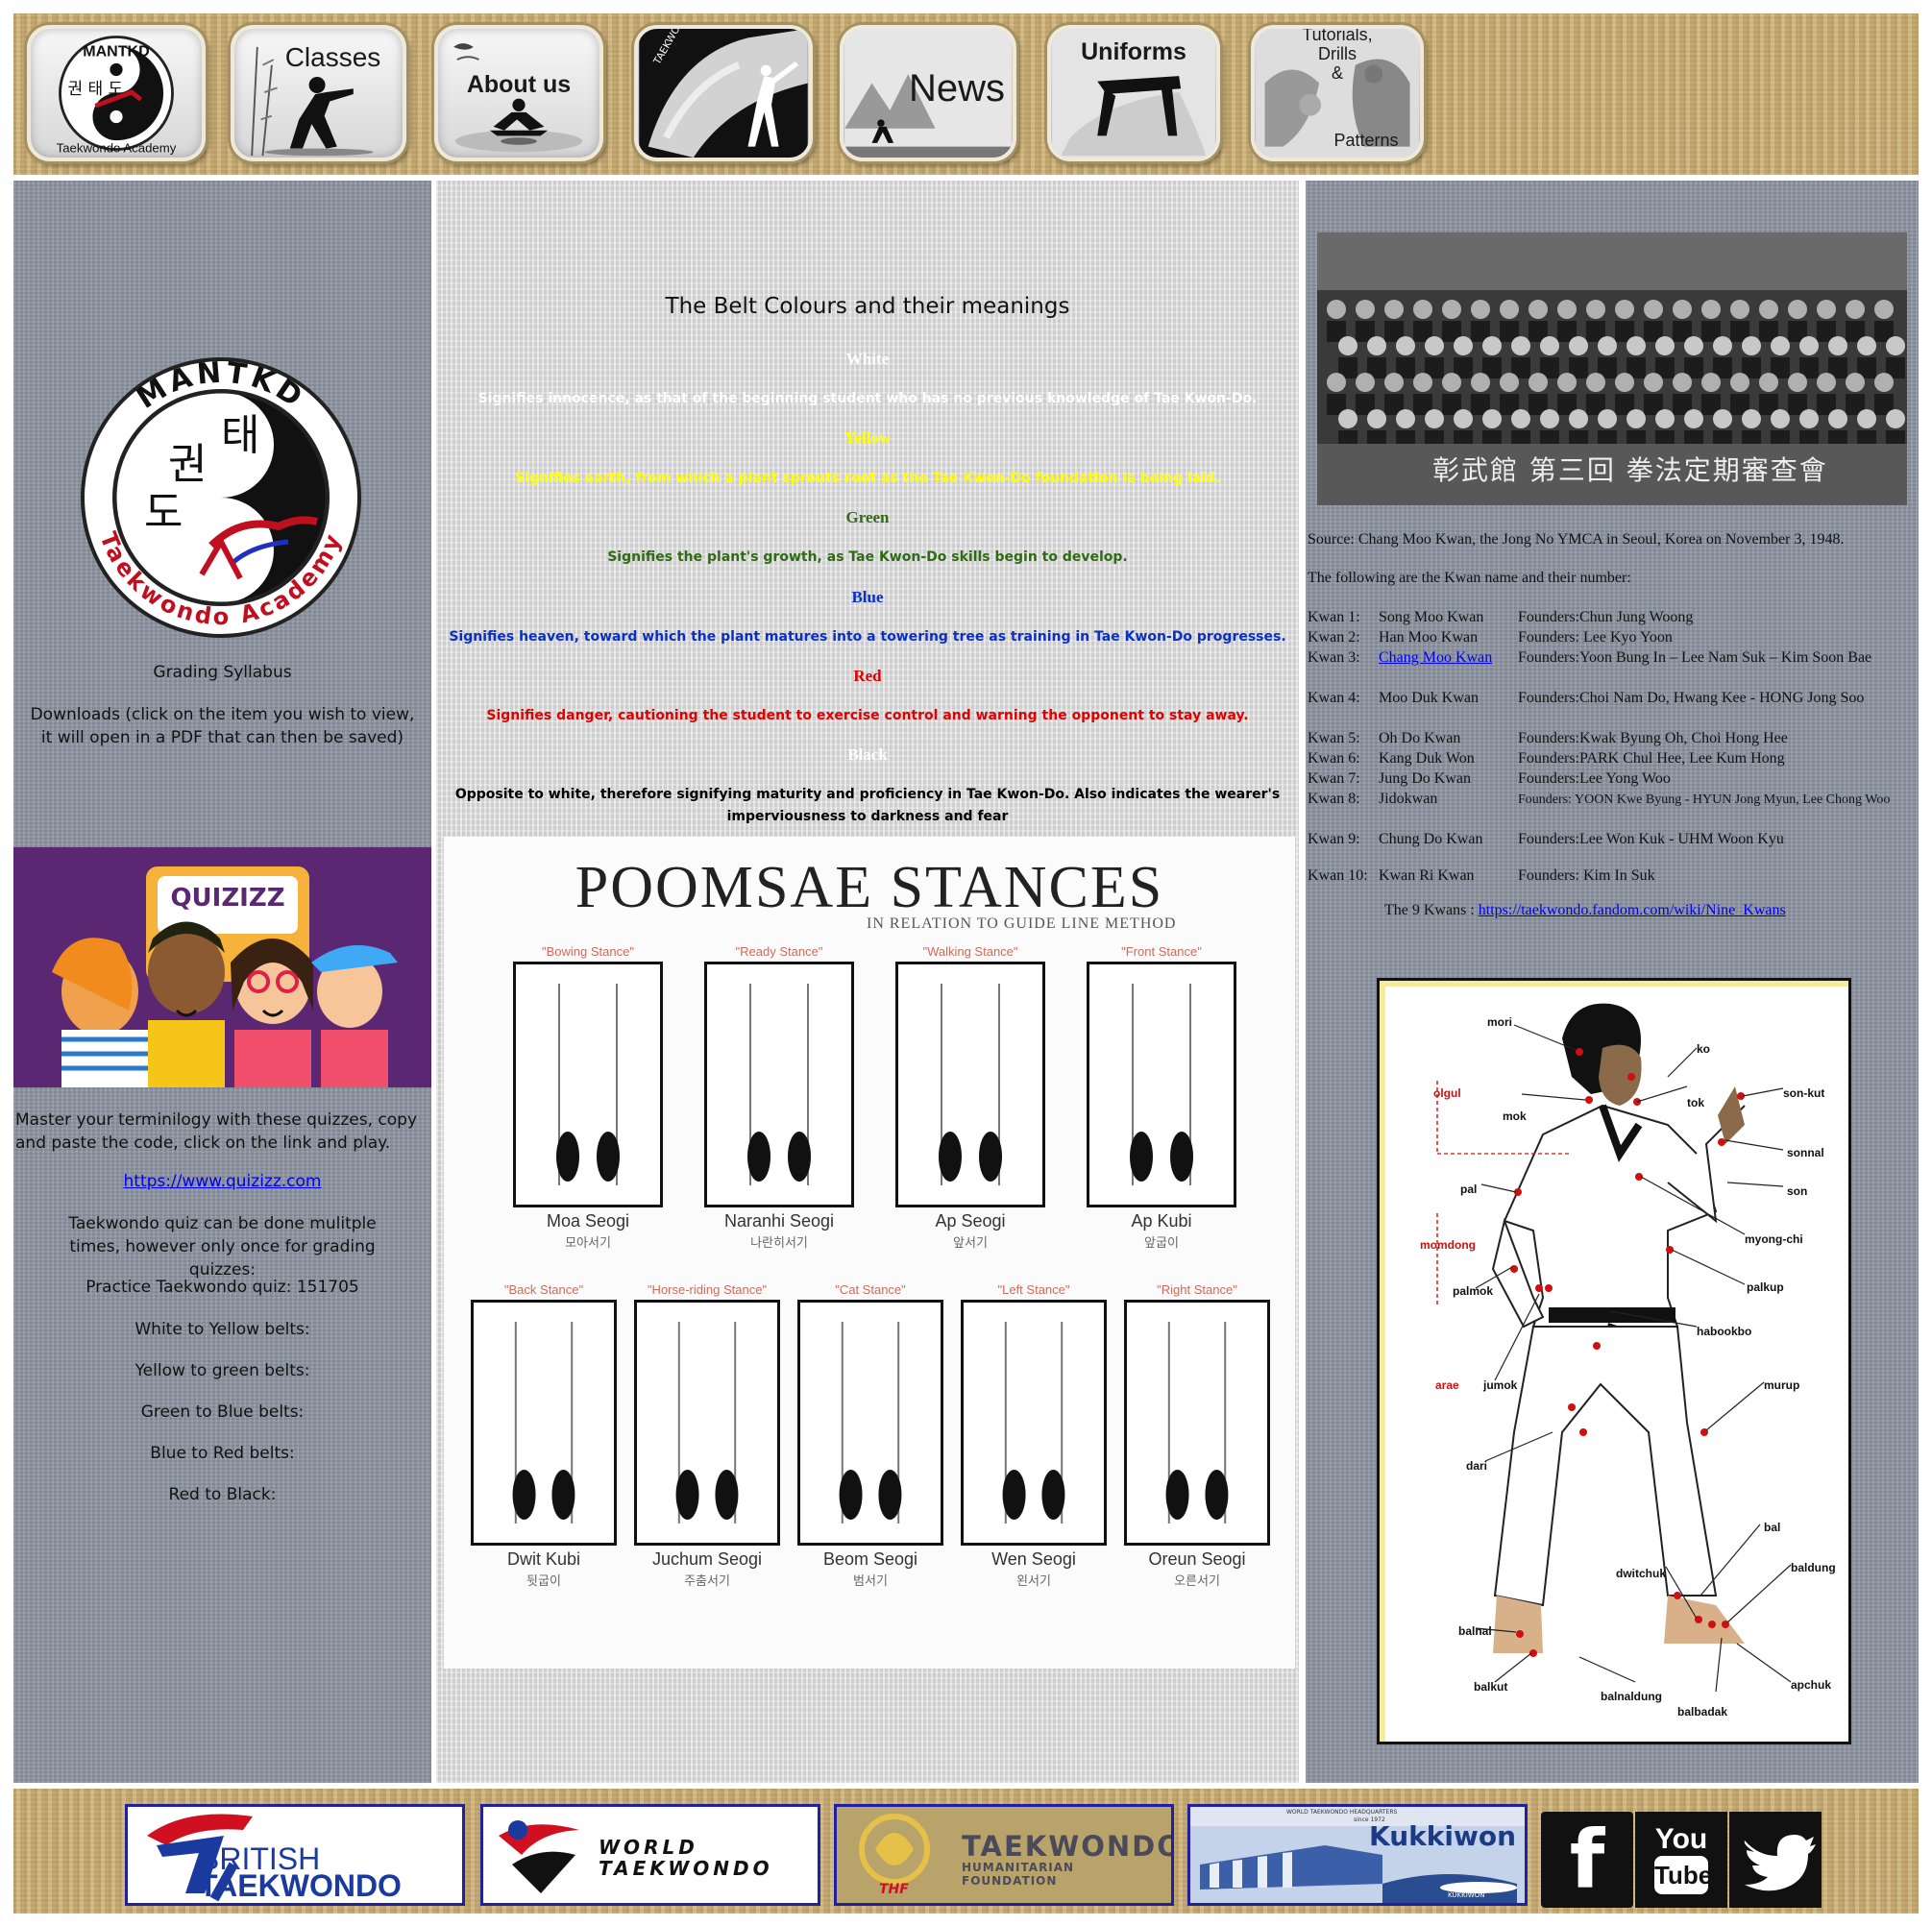 The width and height of the screenshot is (1932, 1926). I want to click on kwan-name: Jung Do Kwan, so click(1425, 778).